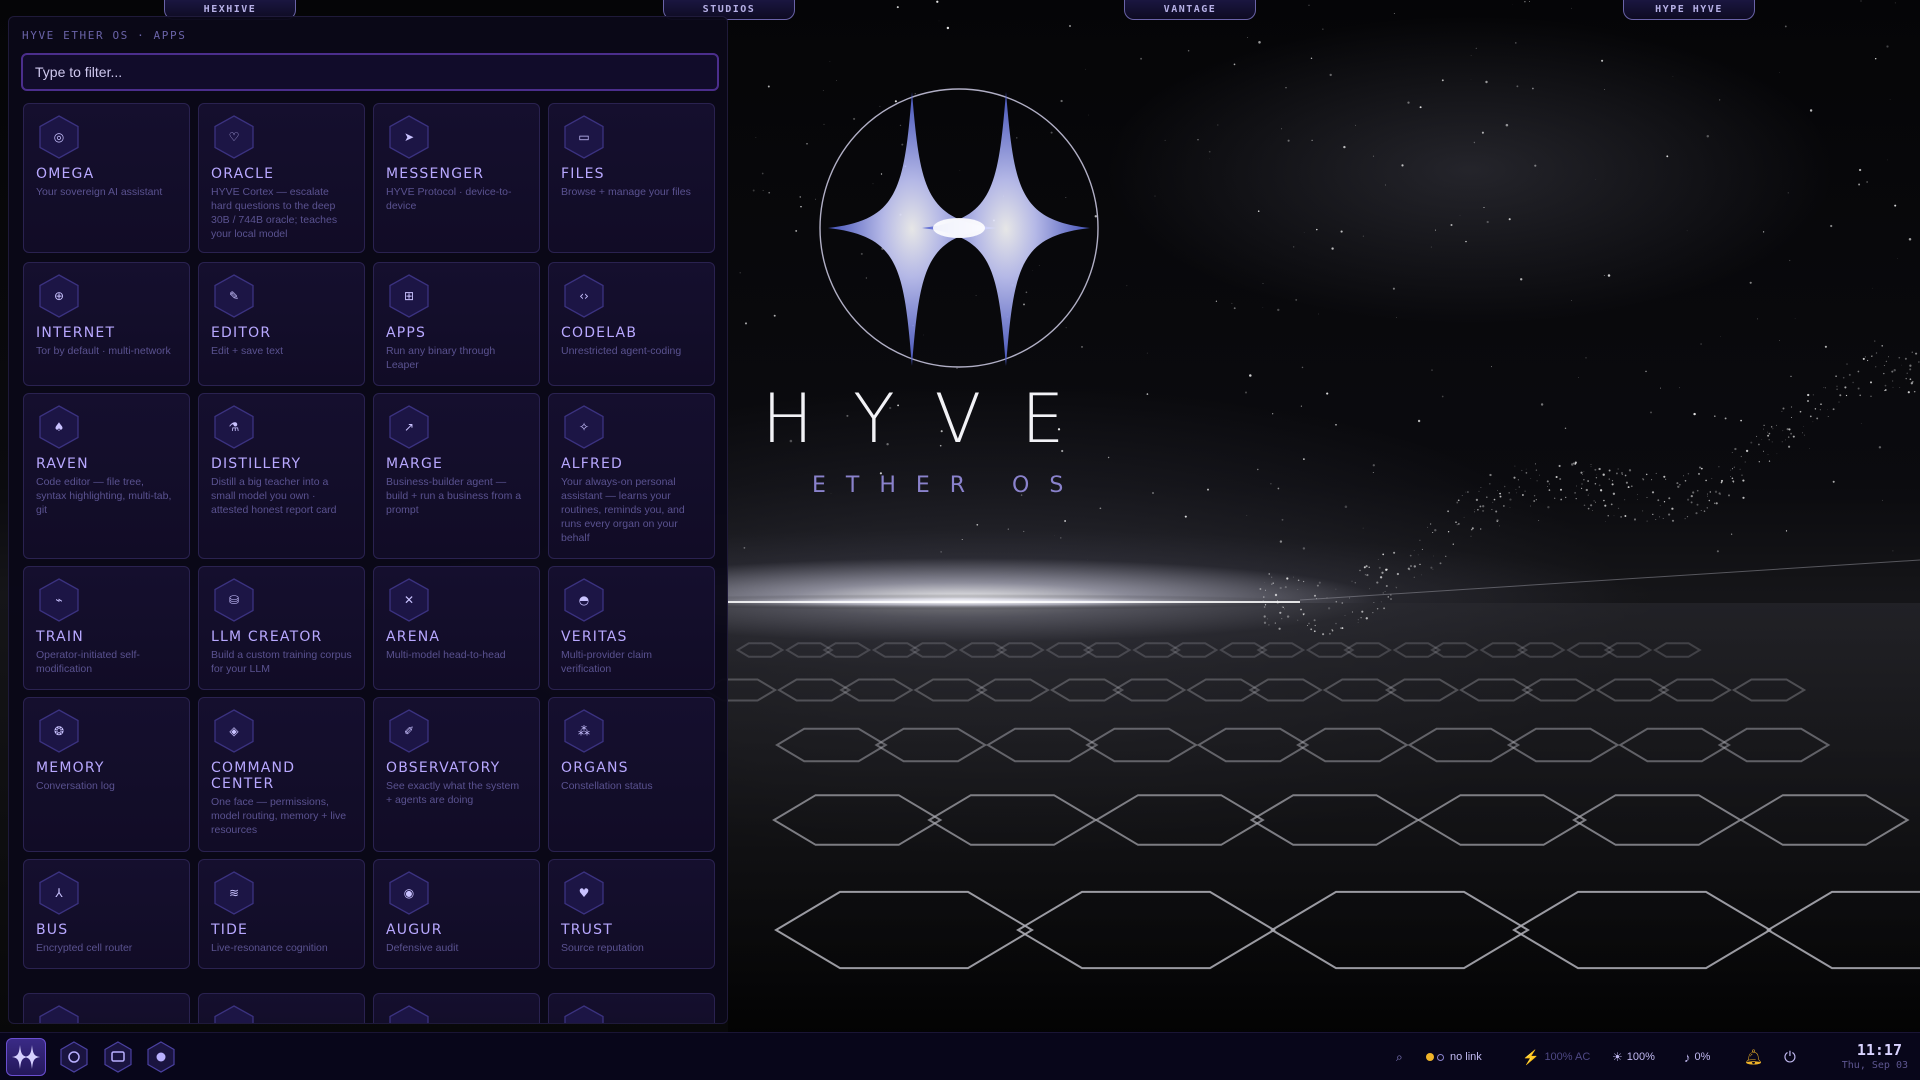  Describe the element at coordinates (1399, 1056) in the screenshot. I see `tray-search: ⌕` at that location.